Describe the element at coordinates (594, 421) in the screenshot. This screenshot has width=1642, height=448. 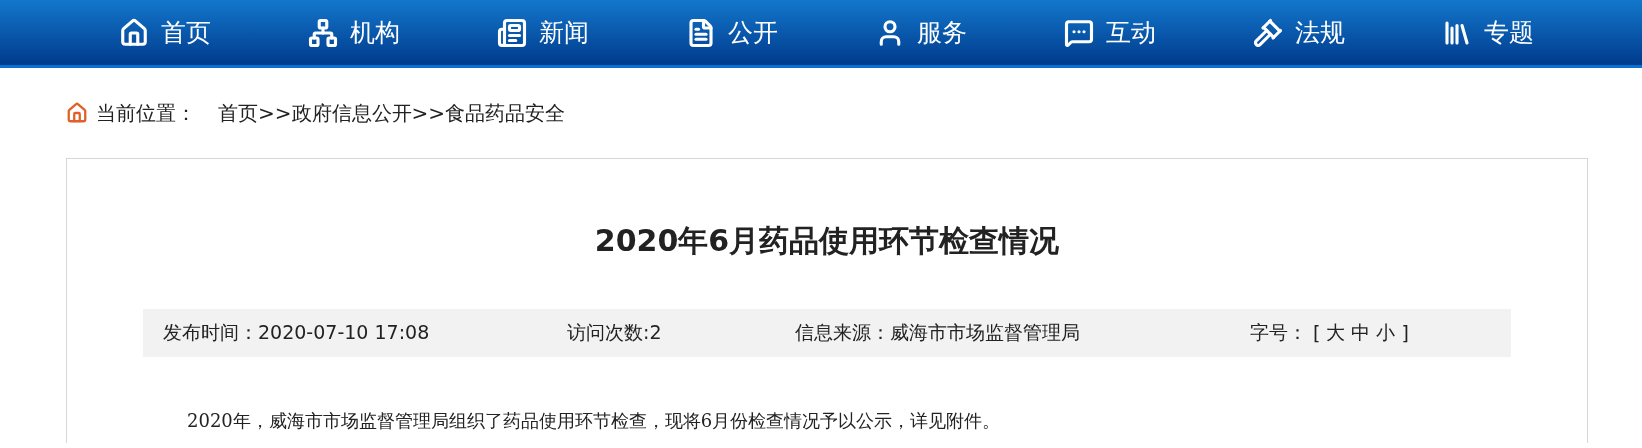
I see `article-body: 2020年，威海市市场监督管理局组织了药品使用环节检查，现将6月份检查情况予以公示，详见附件。` at that location.